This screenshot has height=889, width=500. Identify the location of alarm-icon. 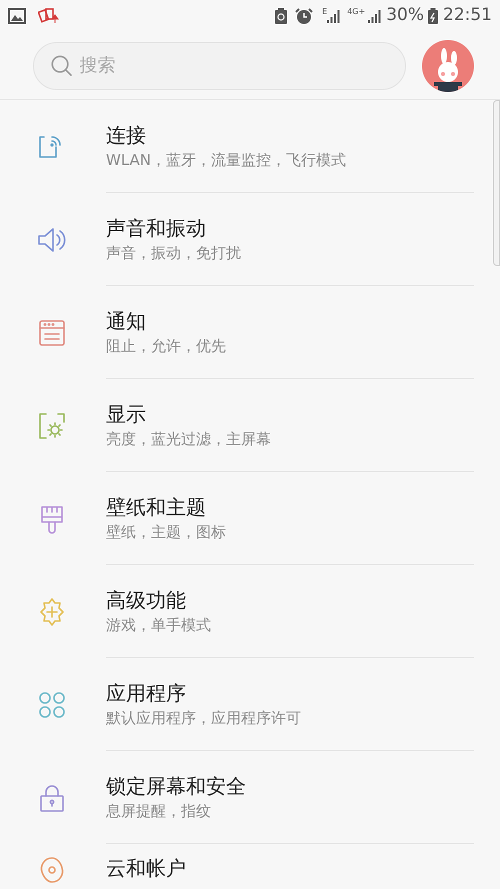
(304, 16).